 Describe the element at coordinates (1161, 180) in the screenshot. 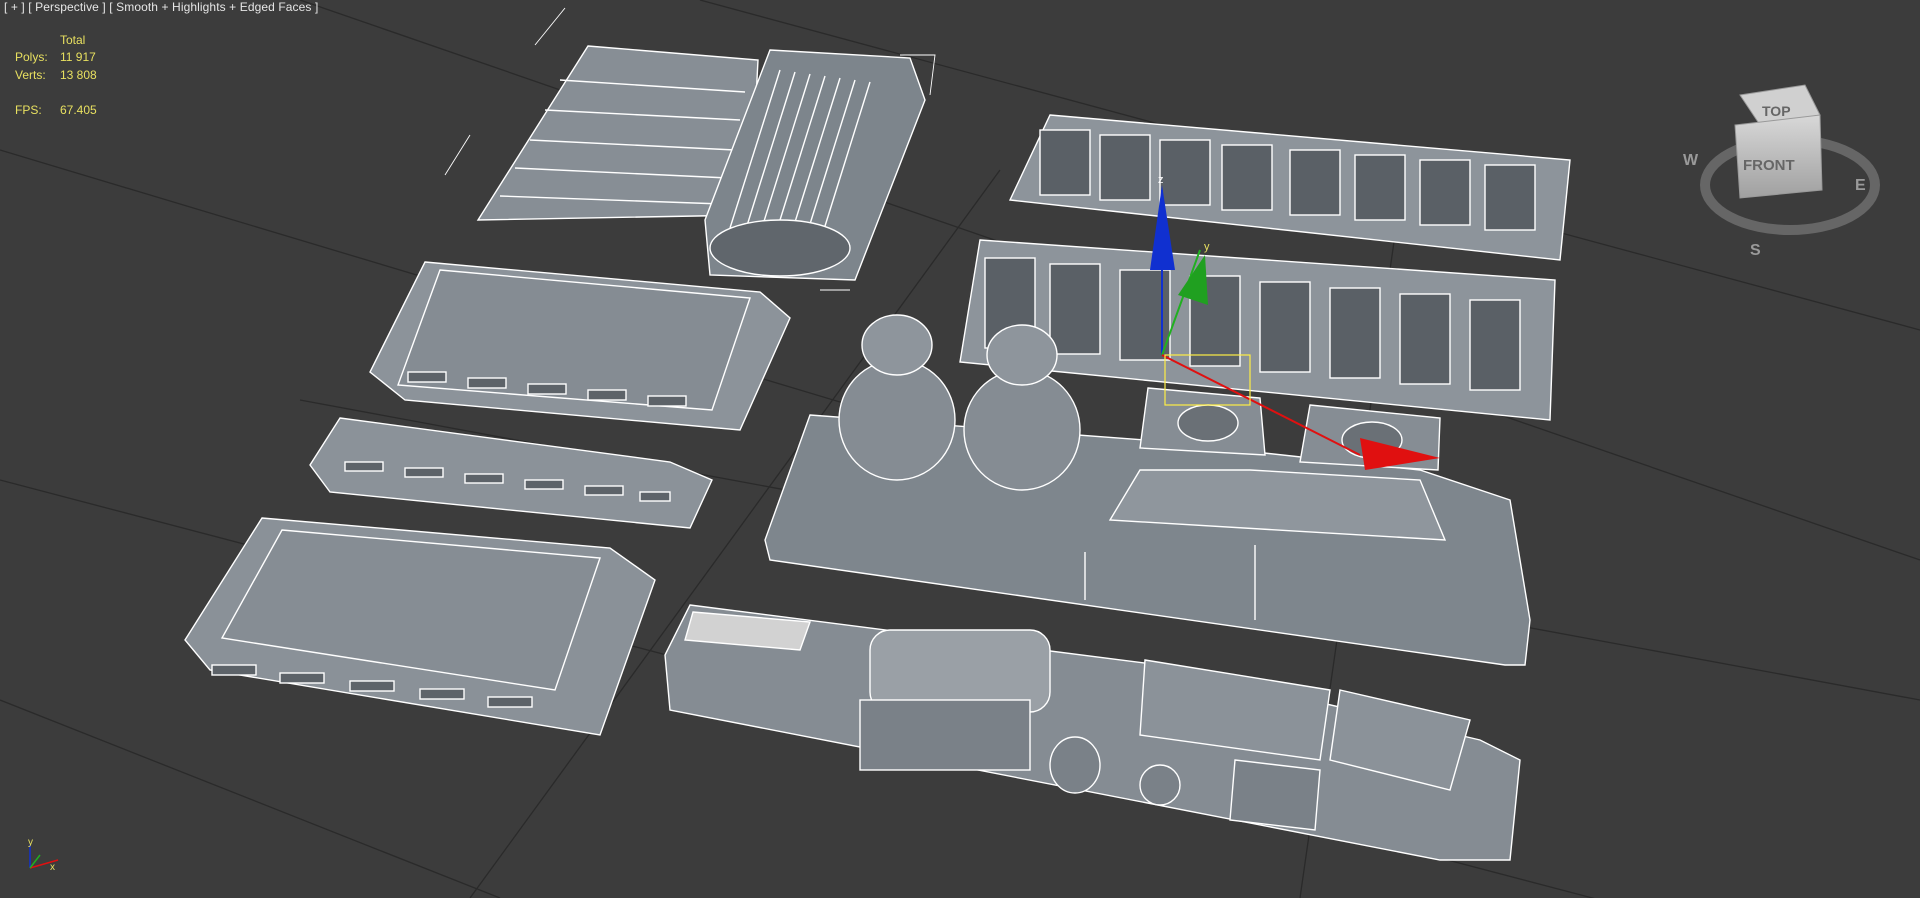

I see `gizmo-z-label: z` at that location.